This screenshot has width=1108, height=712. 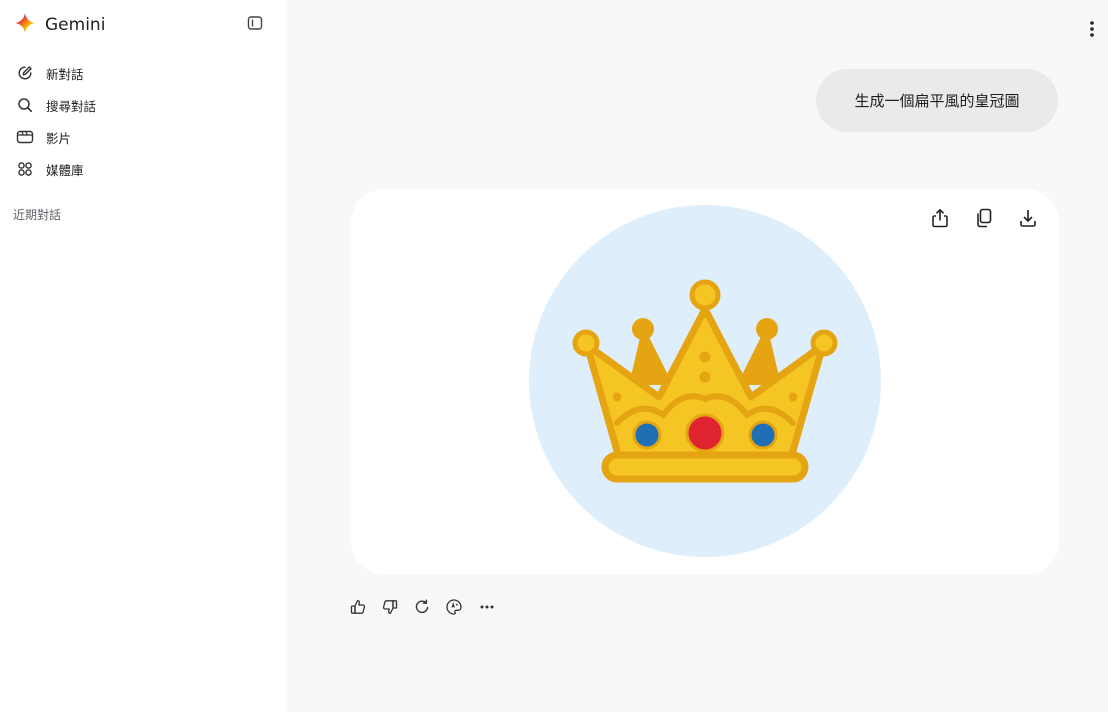 I want to click on sidebar-item-new-chat: 新對話, so click(x=143, y=73).